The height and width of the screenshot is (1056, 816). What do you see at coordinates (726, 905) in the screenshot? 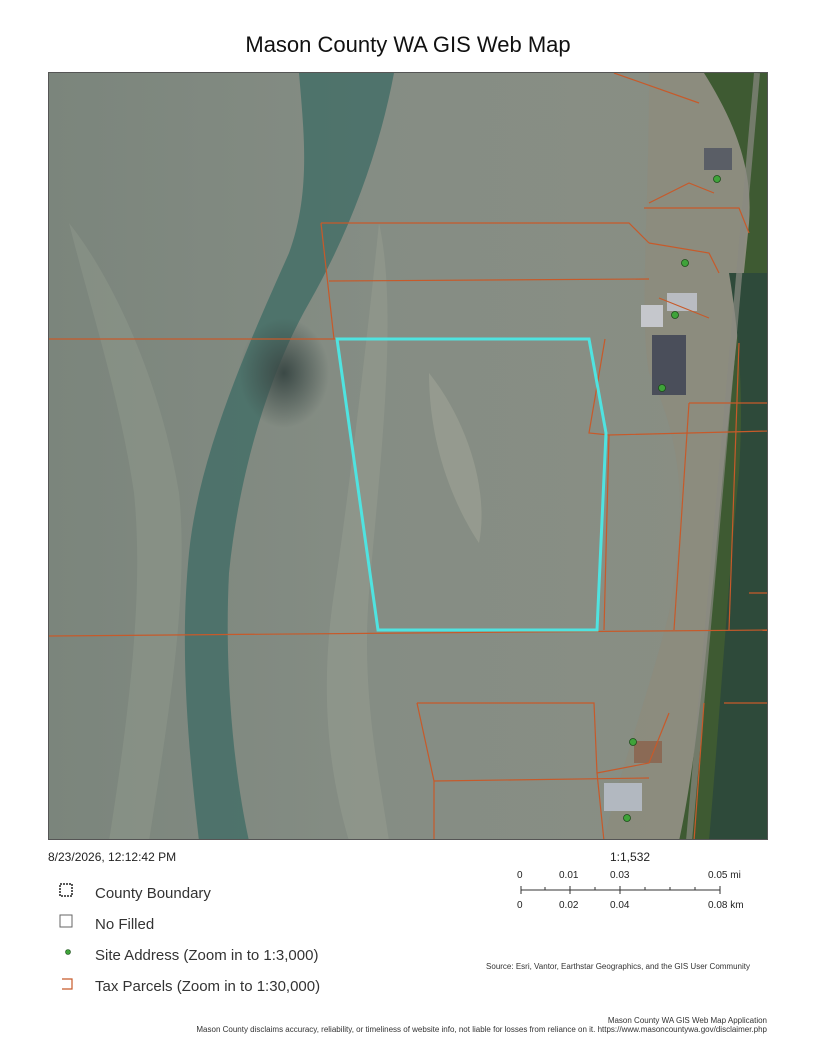
I see `scale-label-km: 0.08 km` at bounding box center [726, 905].